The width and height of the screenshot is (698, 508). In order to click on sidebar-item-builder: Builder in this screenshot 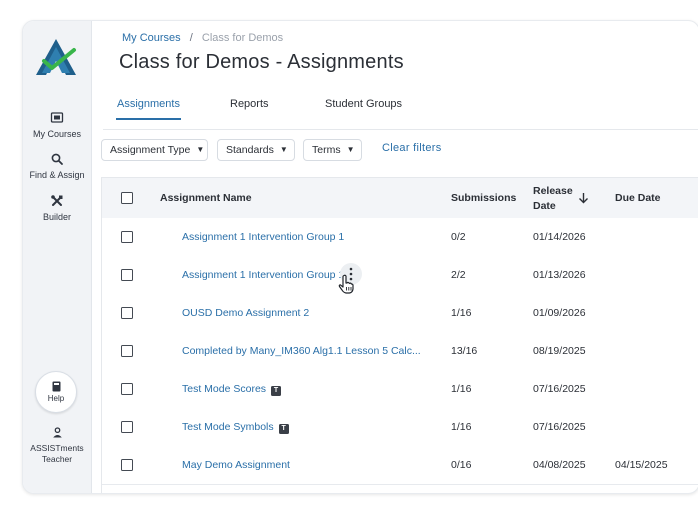, I will do `click(57, 208)`.